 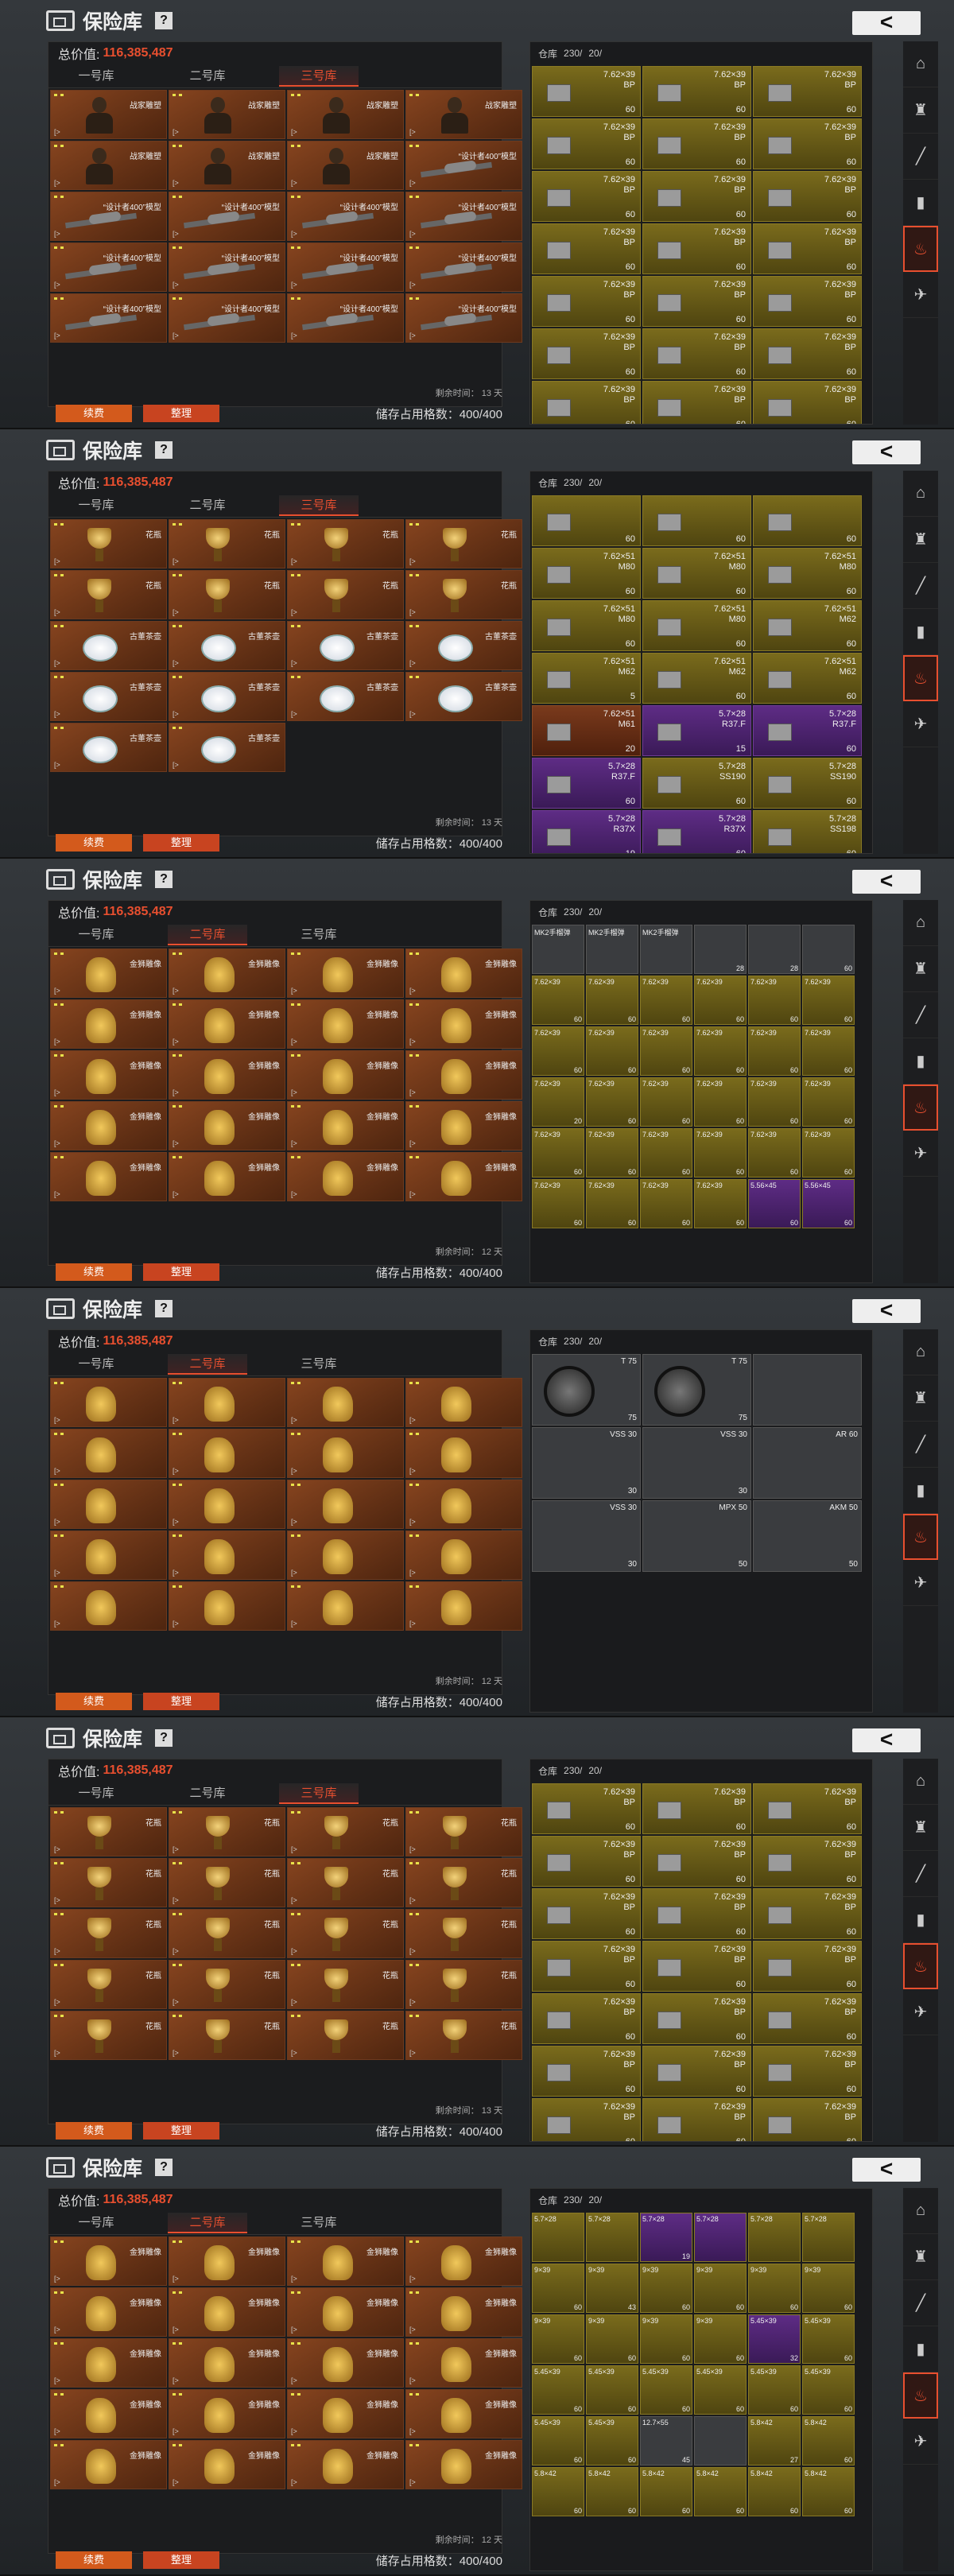 I want to click on ammo-box: 7.62×51 M62 60, so click(x=807, y=625).